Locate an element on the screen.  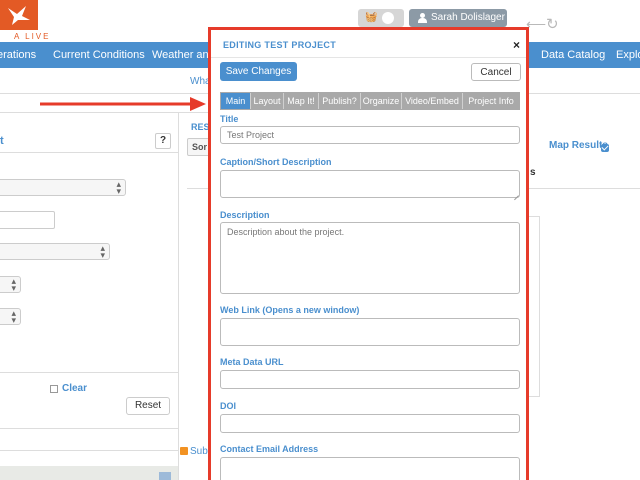
title-label: Title is located at coordinates (229, 119).